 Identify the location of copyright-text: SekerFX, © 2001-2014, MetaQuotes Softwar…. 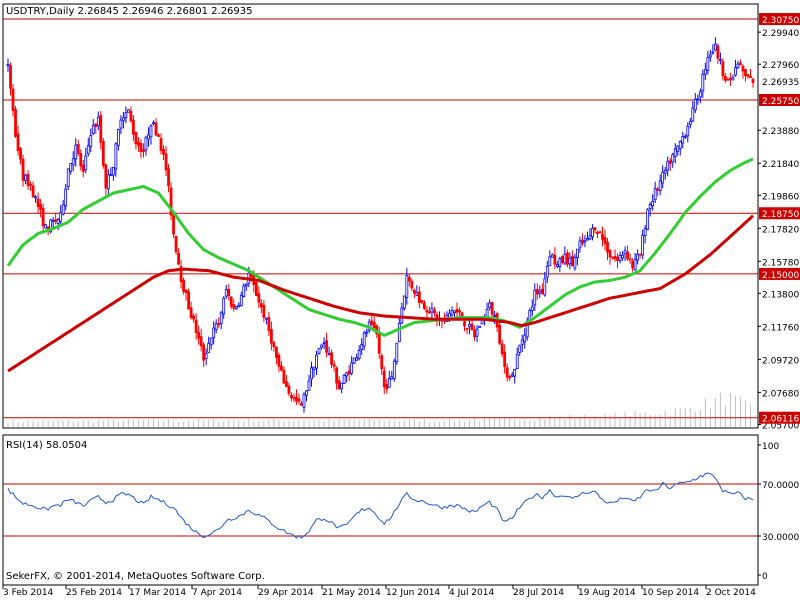
(135, 576).